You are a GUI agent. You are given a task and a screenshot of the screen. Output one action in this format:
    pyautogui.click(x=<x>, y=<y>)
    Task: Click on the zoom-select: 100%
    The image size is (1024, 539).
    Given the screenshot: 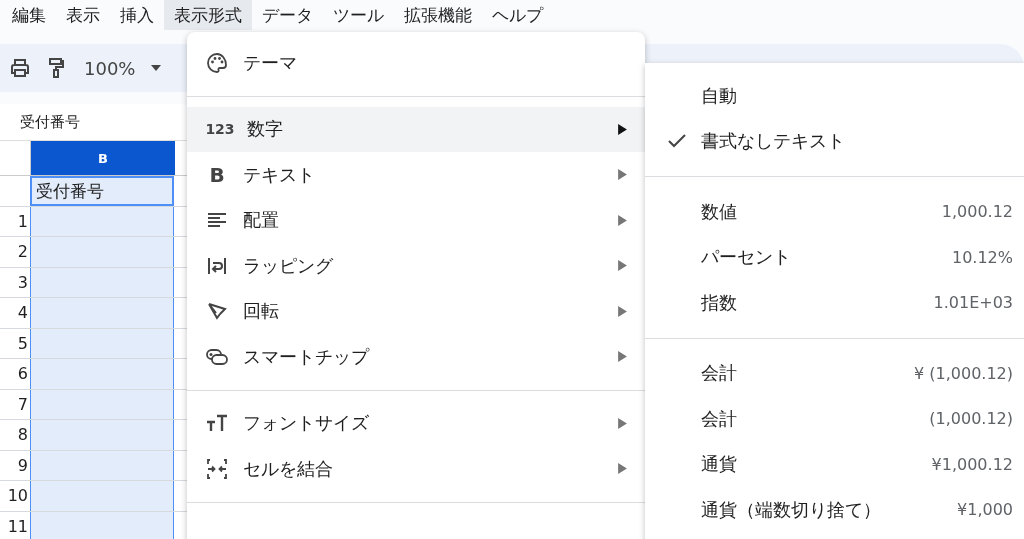 What is the action you would take?
    pyautogui.click(x=110, y=68)
    